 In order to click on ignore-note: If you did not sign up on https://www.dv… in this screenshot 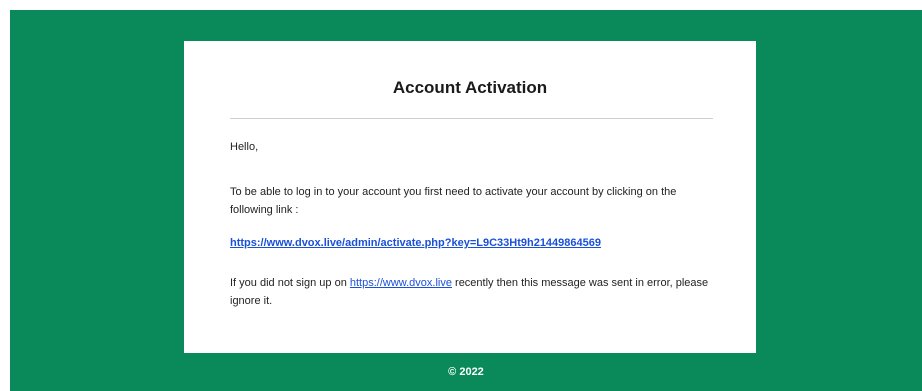, I will do `click(470, 292)`.